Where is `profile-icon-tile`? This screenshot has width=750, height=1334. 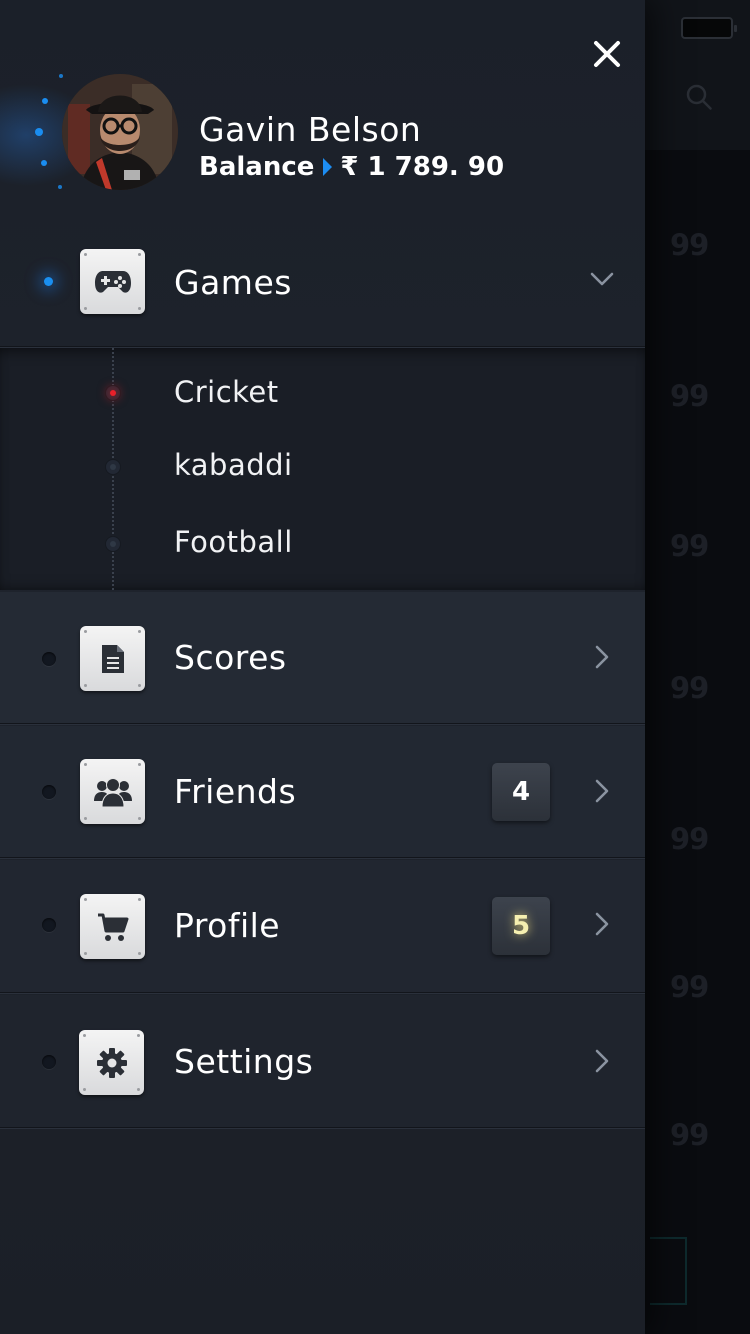
profile-icon-tile is located at coordinates (112, 926).